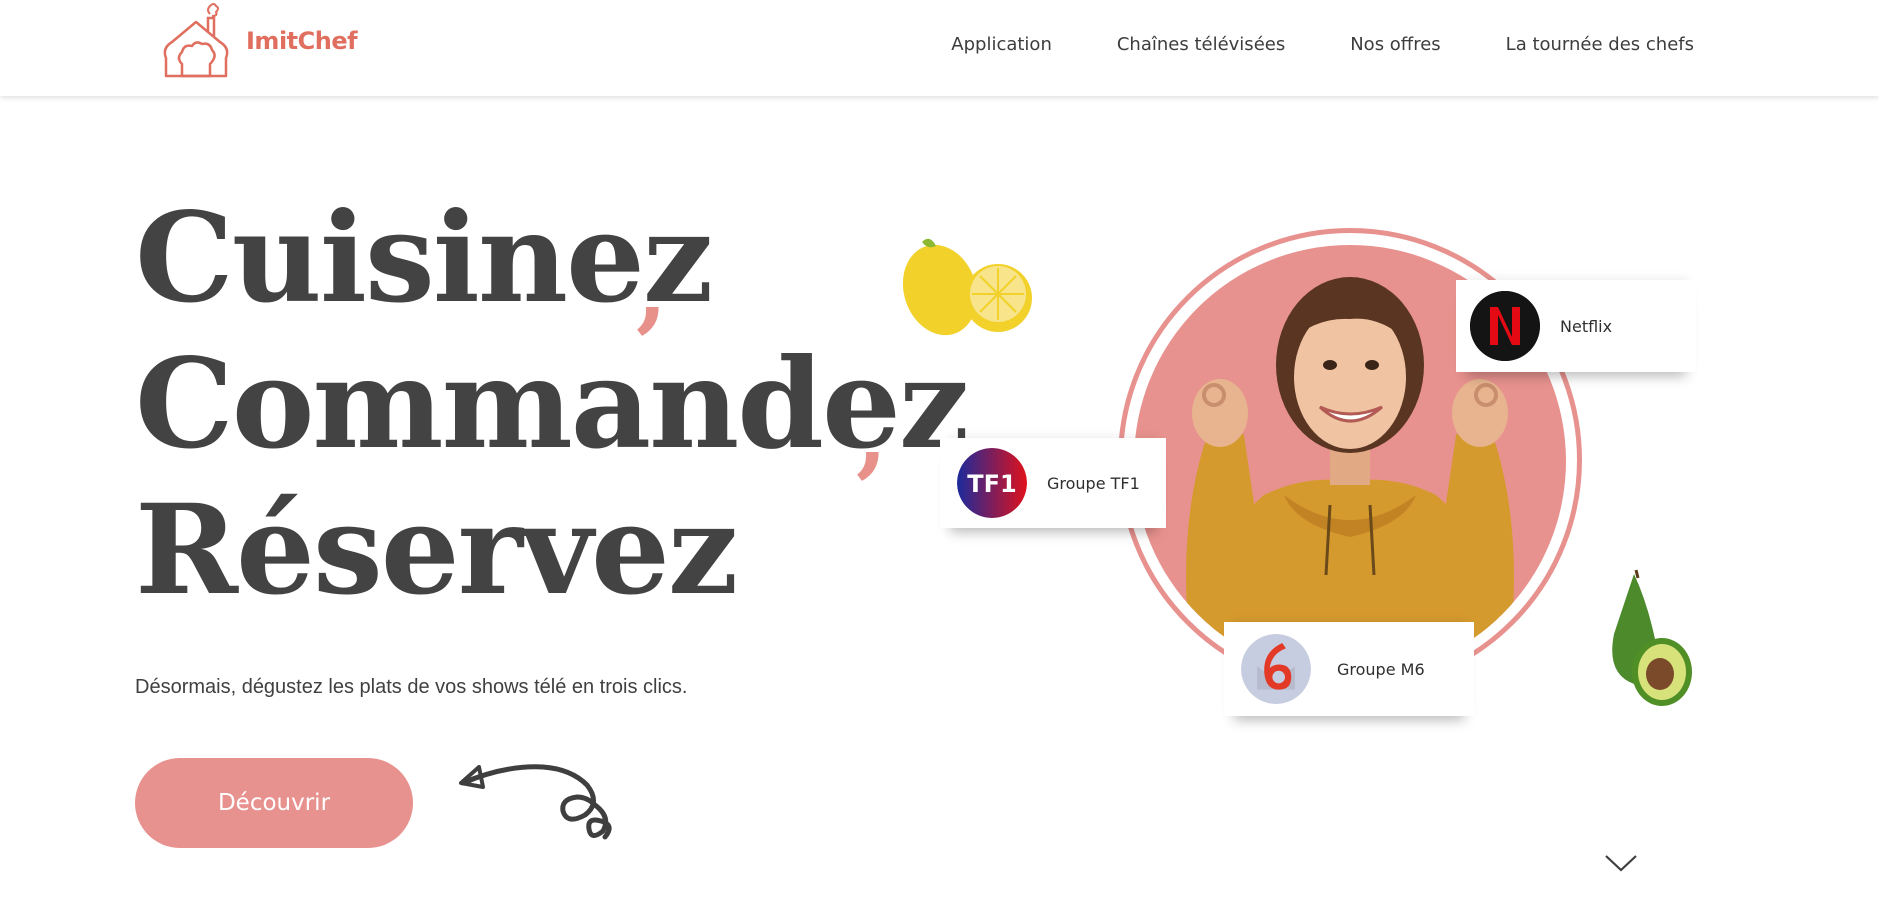 This screenshot has width=1879, height=922. I want to click on tf1-logo-icon: TF1, so click(992, 483).